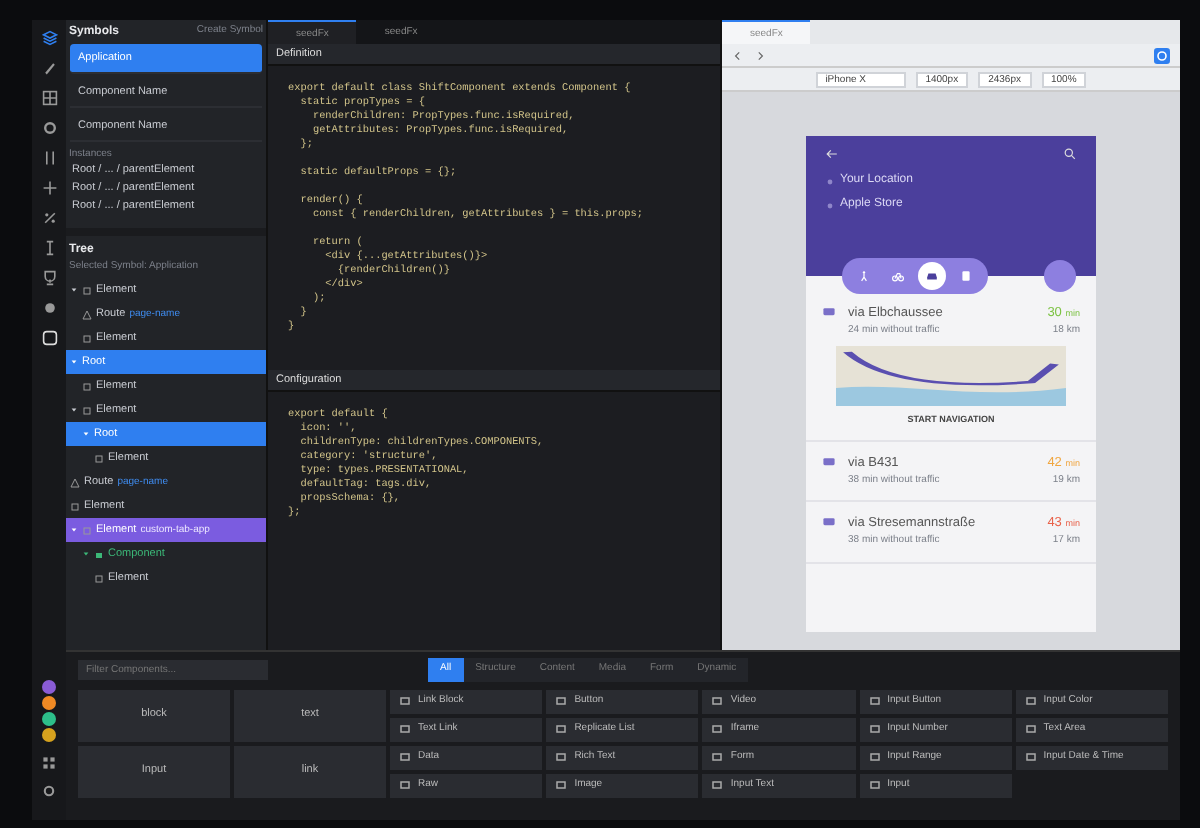 The height and width of the screenshot is (828, 1200). Describe the element at coordinates (966, 276) in the screenshot. I see `bus-icon` at that location.